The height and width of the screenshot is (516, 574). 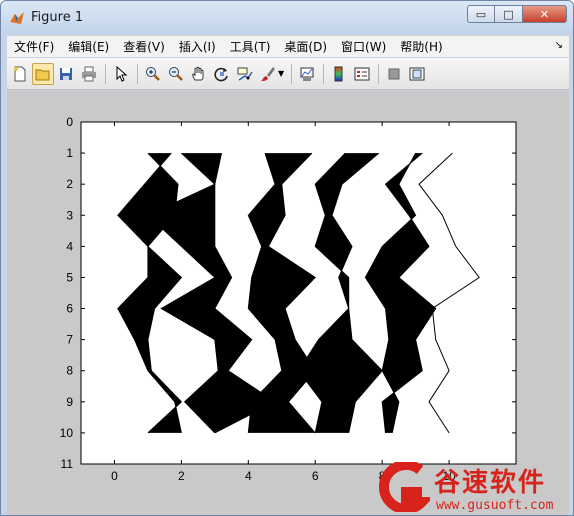 I want to click on close-icon: ✕, so click(x=544, y=14).